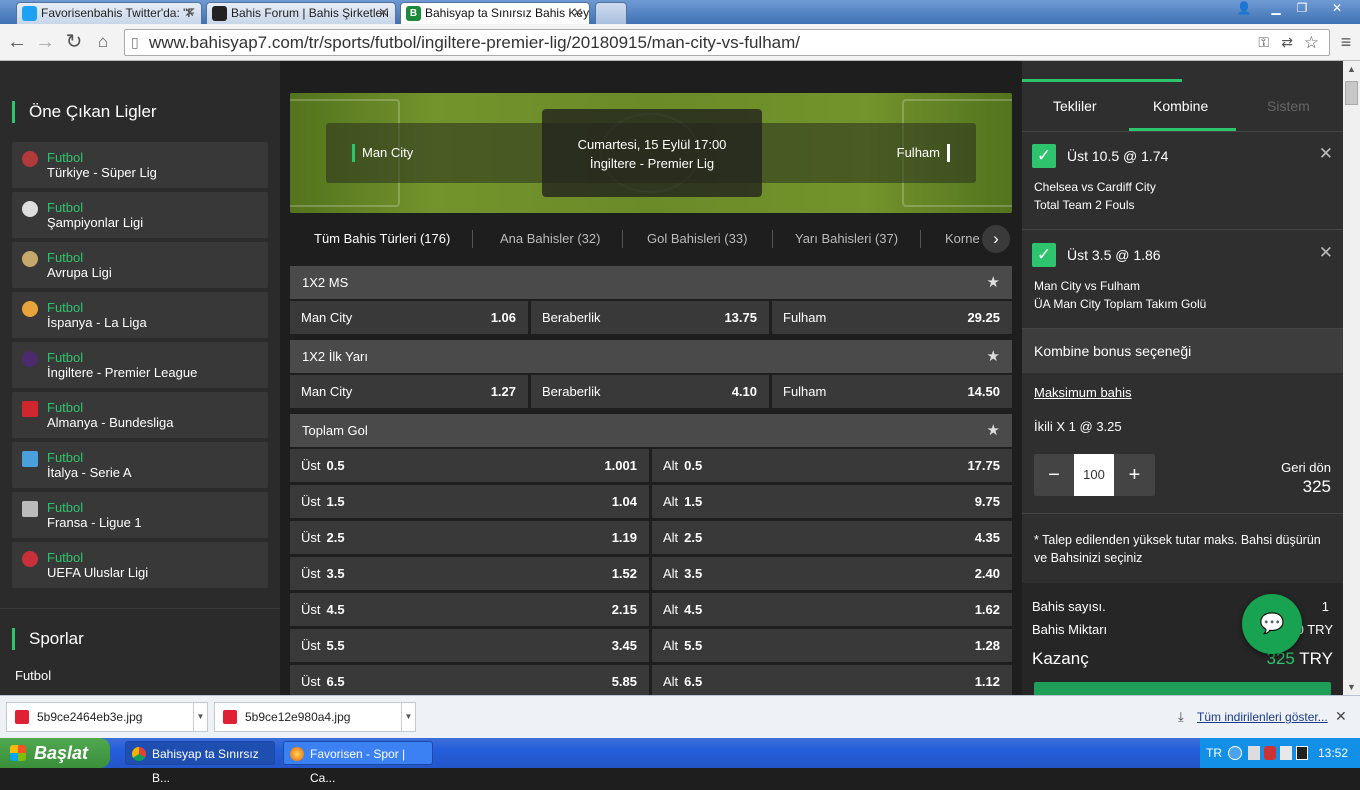 The image size is (1360, 790). Describe the element at coordinates (832, 537) in the screenshot. I see `odds-button: Alt 2.5 4.35` at that location.